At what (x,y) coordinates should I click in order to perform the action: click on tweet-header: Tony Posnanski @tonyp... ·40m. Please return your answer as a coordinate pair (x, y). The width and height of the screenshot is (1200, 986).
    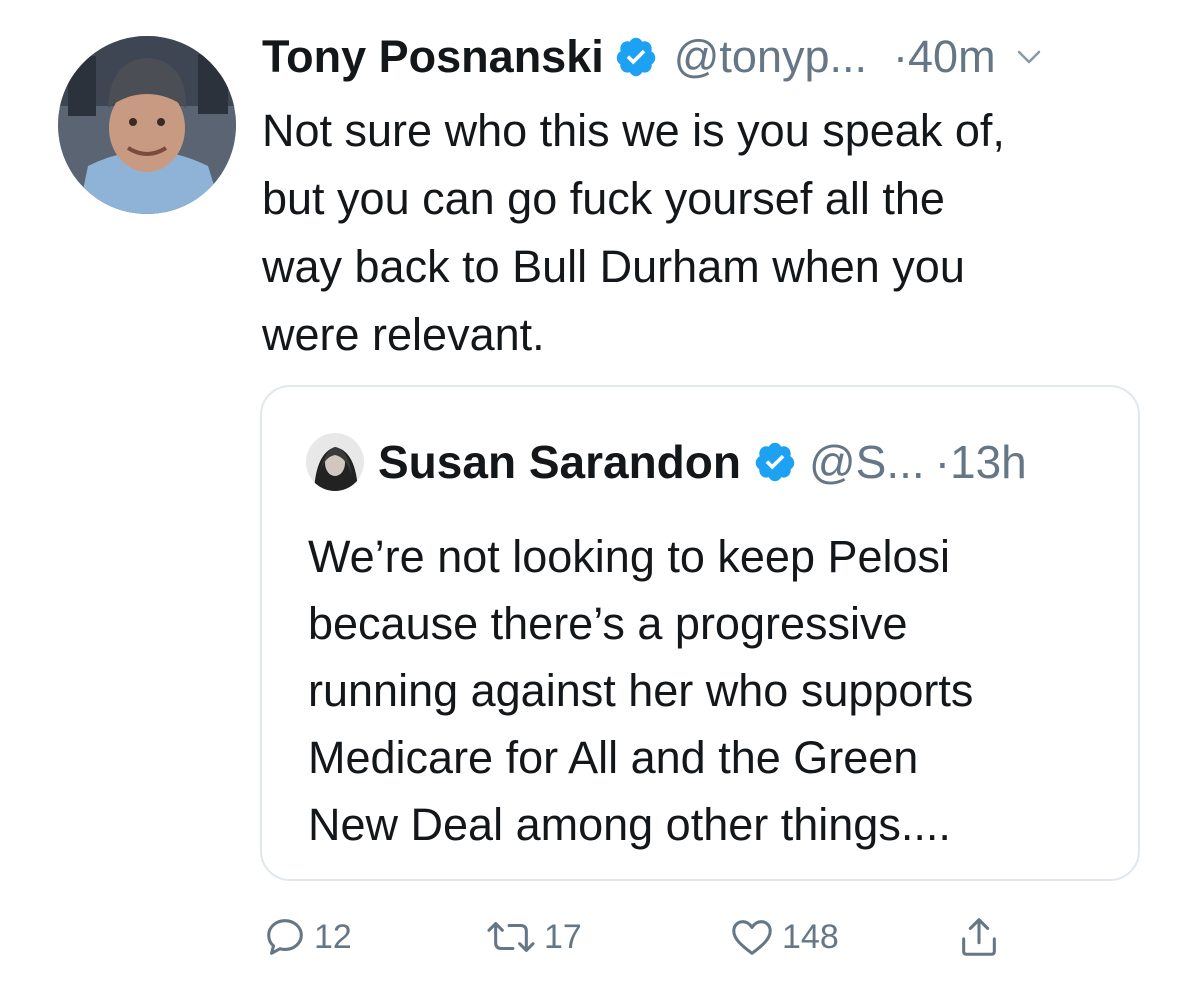
    Looking at the image, I should click on (712, 57).